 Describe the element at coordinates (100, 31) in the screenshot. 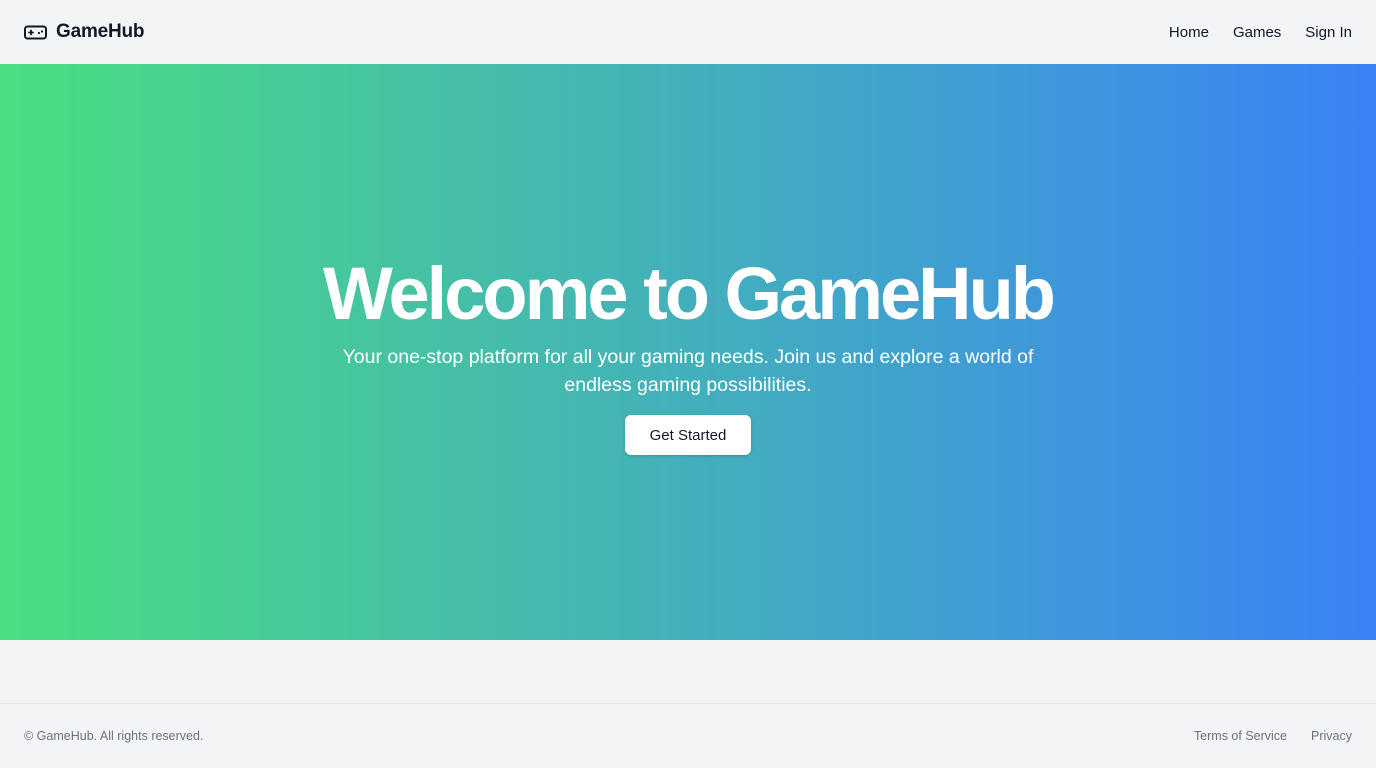

I see `brand-name: GameHub` at that location.